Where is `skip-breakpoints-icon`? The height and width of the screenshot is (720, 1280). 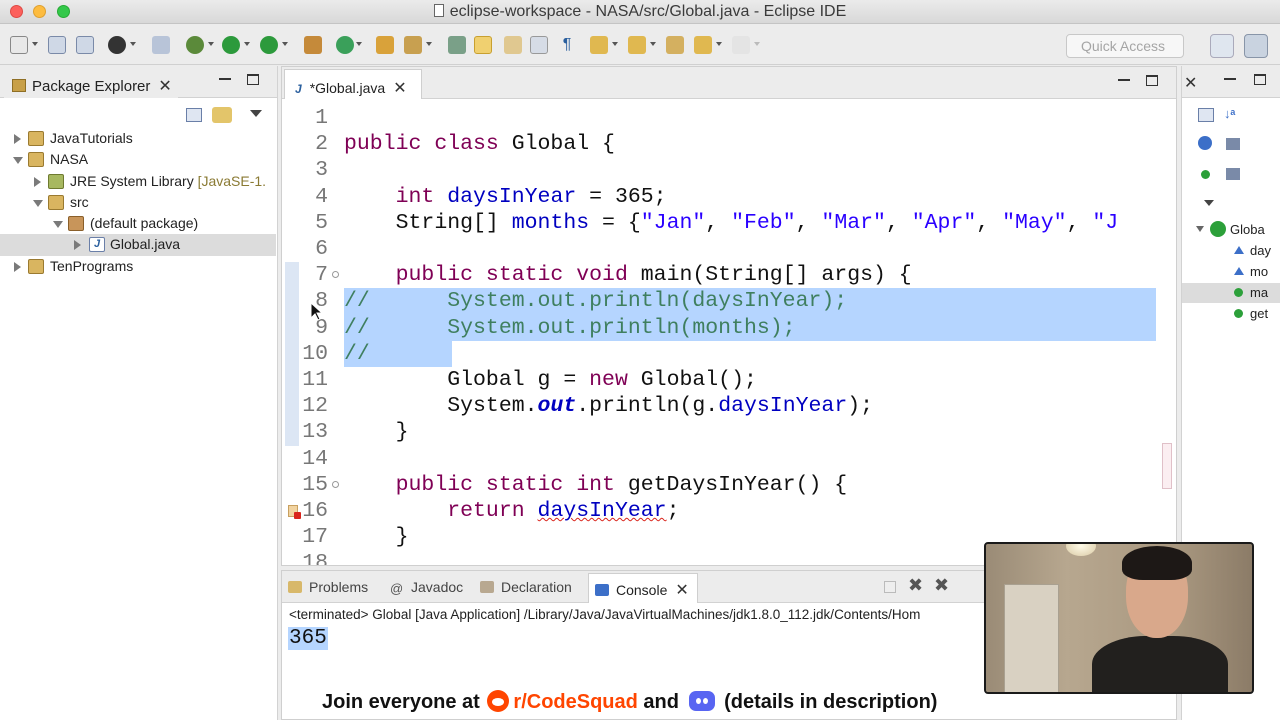
skip-breakpoints-icon is located at coordinates (161, 45).